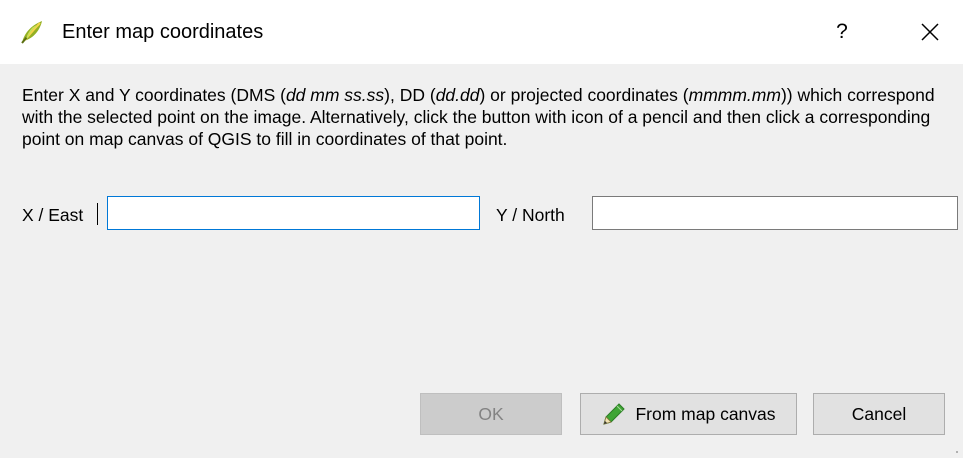 The image size is (963, 458). Describe the element at coordinates (457, 95) in the screenshot. I see `dd-format-text: dd.dd` at that location.